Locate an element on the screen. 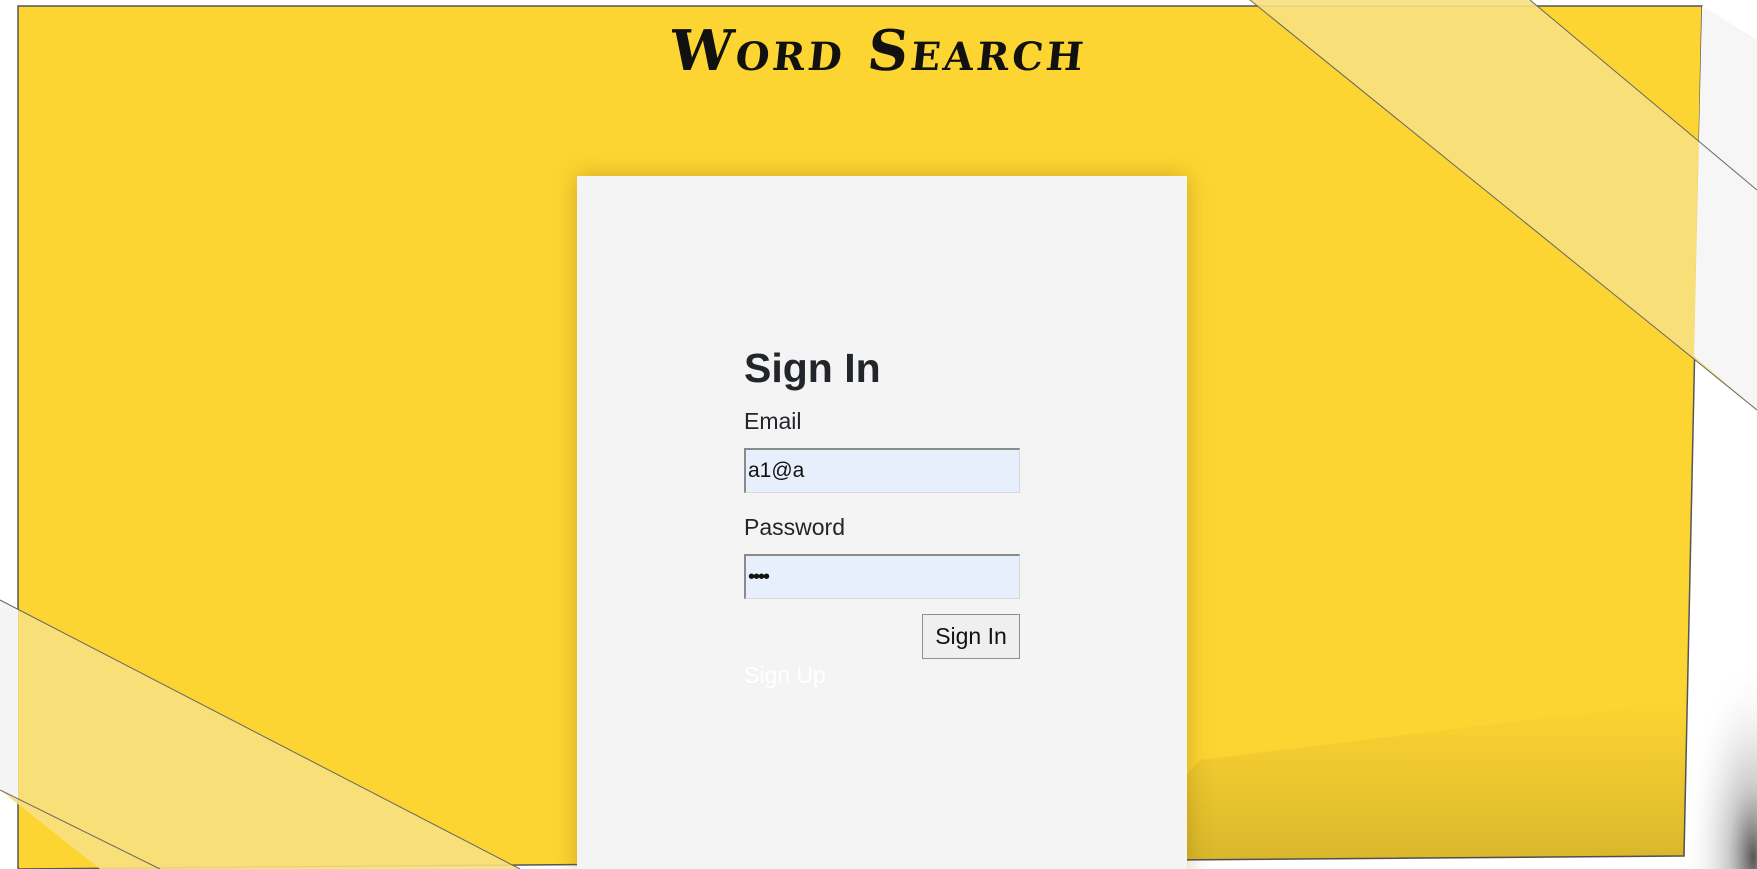 The width and height of the screenshot is (1757, 869). signin-form: Sign In Email Password Sign In Sign Up is located at coordinates (882, 516).